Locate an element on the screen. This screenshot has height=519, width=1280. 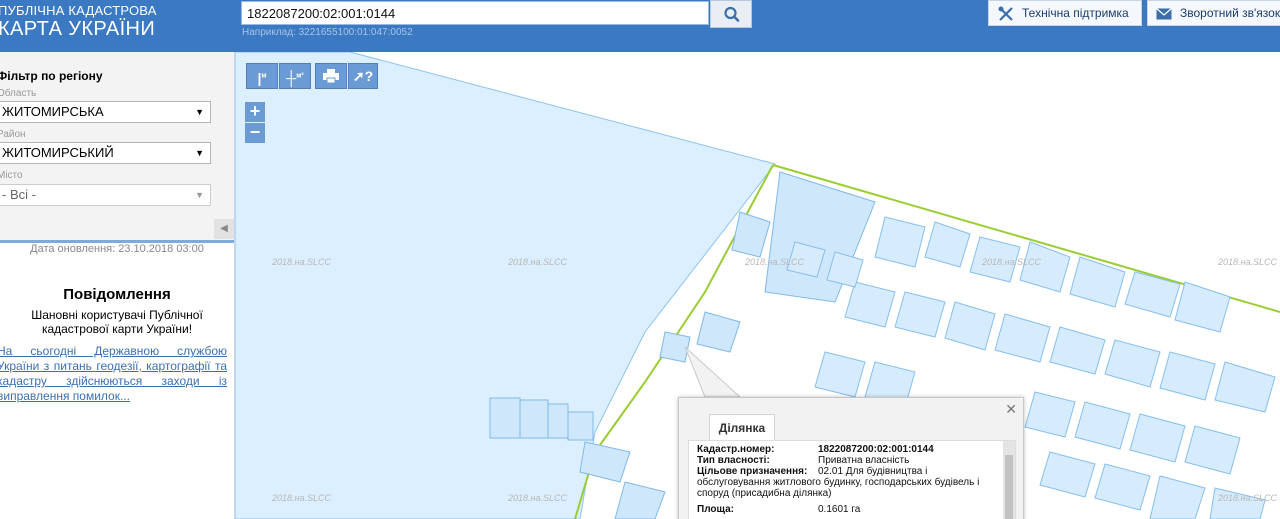
envelope-icon is located at coordinates (1164, 14).